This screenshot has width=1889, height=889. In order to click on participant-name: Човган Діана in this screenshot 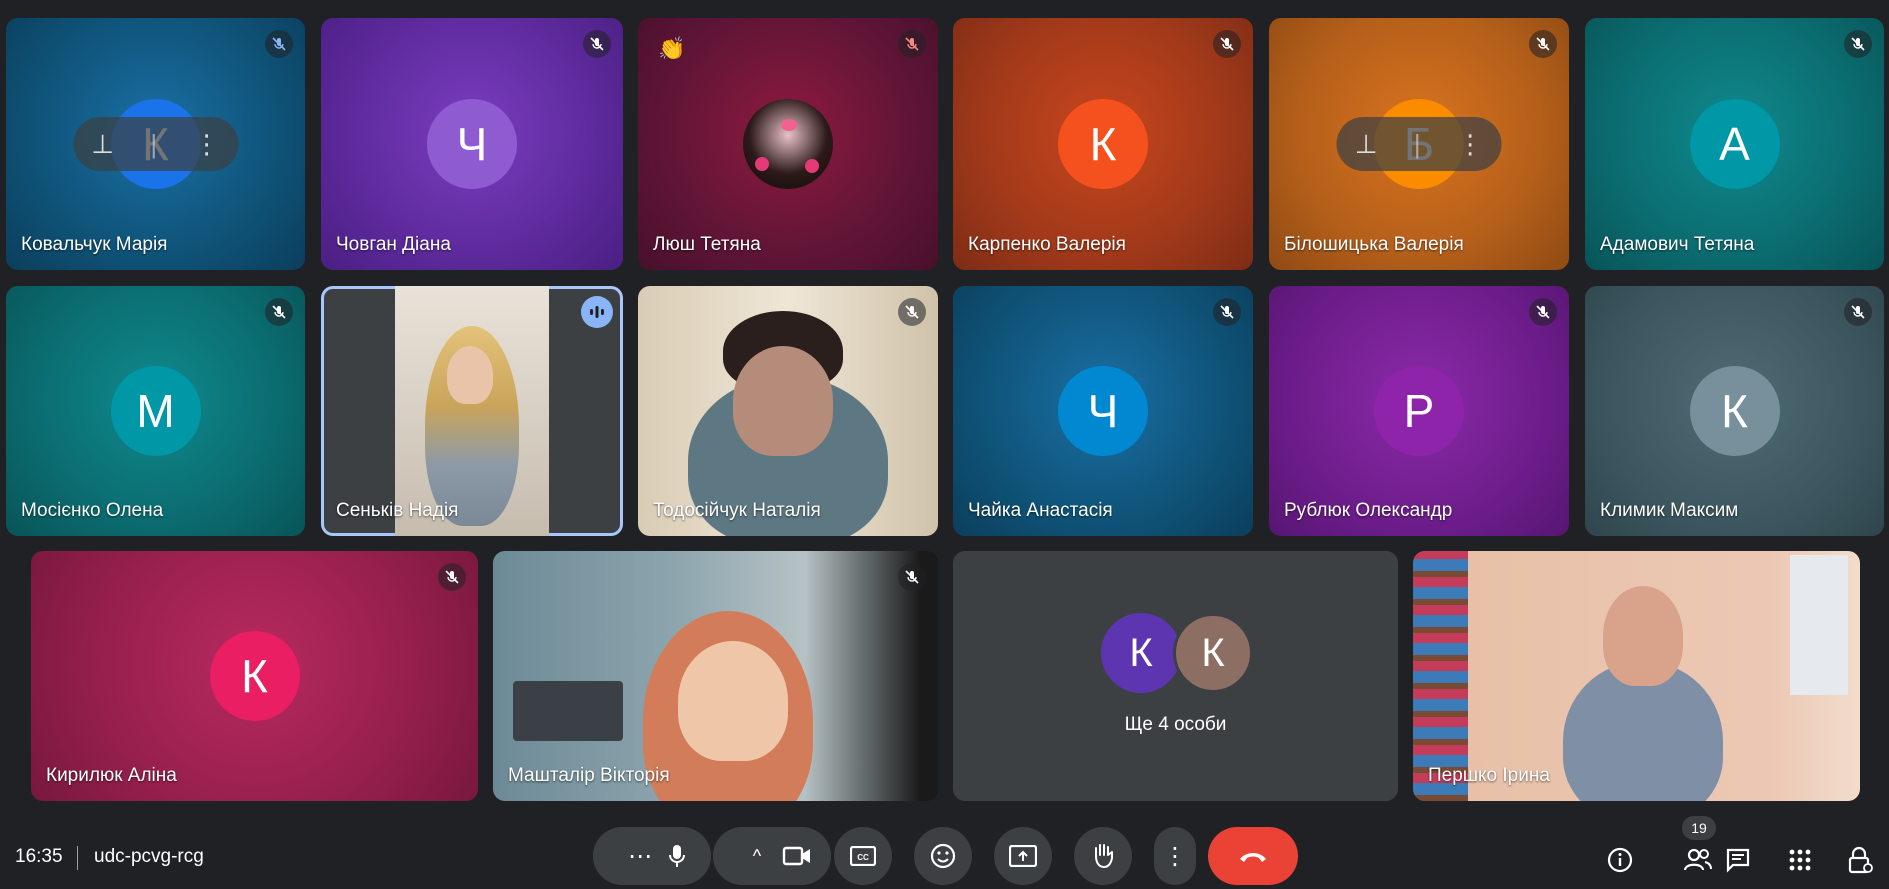, I will do `click(393, 244)`.